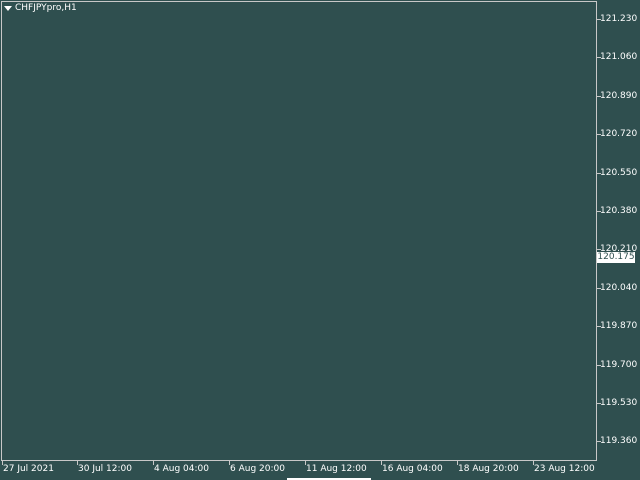 Image resolution: width=640 pixels, height=480 pixels. What do you see at coordinates (619, 365) in the screenshot?
I see `price-tick-label: 119.700` at bounding box center [619, 365].